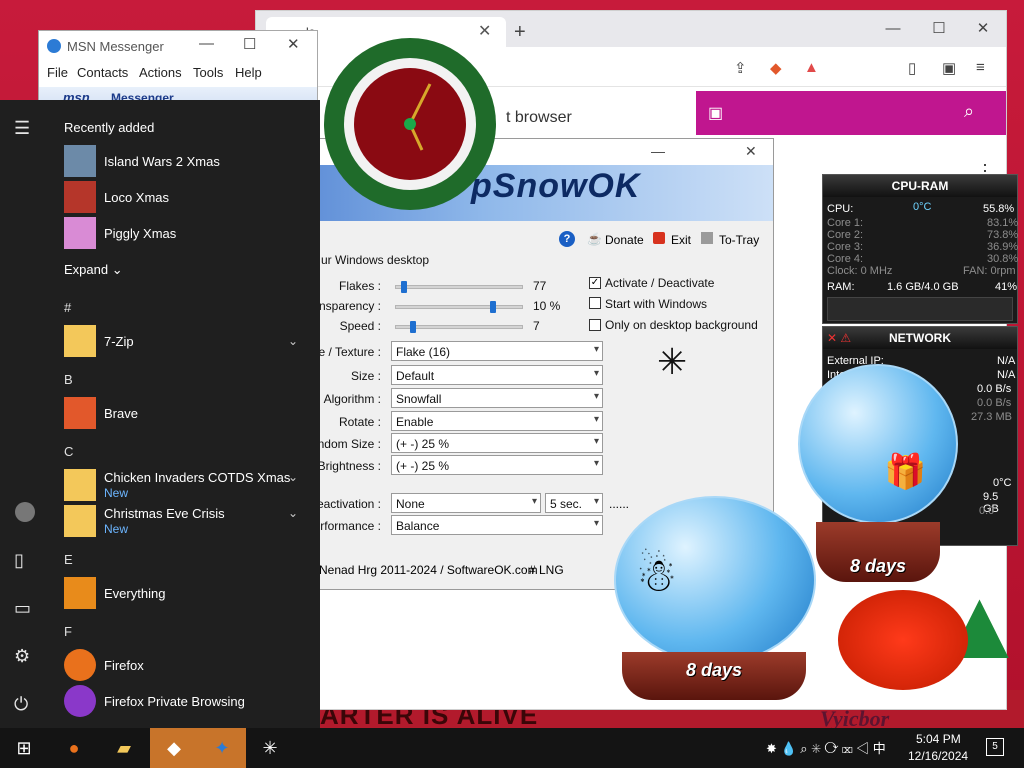 The image size is (1024, 768). Describe the element at coordinates (567, 239) in the screenshot. I see `help-icon: ?` at that location.